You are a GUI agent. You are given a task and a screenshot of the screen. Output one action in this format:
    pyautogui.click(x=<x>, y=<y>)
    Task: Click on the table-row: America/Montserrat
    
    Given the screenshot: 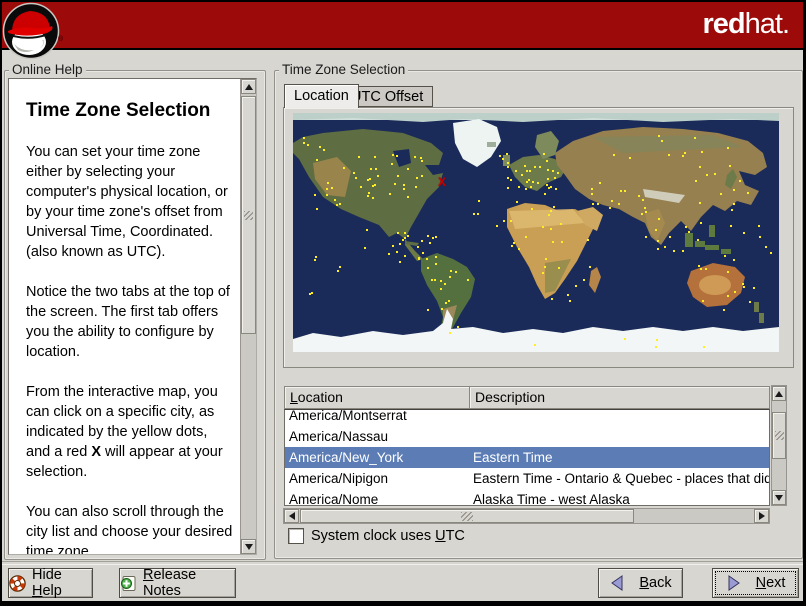 What is the action you would take?
    pyautogui.click(x=527, y=418)
    